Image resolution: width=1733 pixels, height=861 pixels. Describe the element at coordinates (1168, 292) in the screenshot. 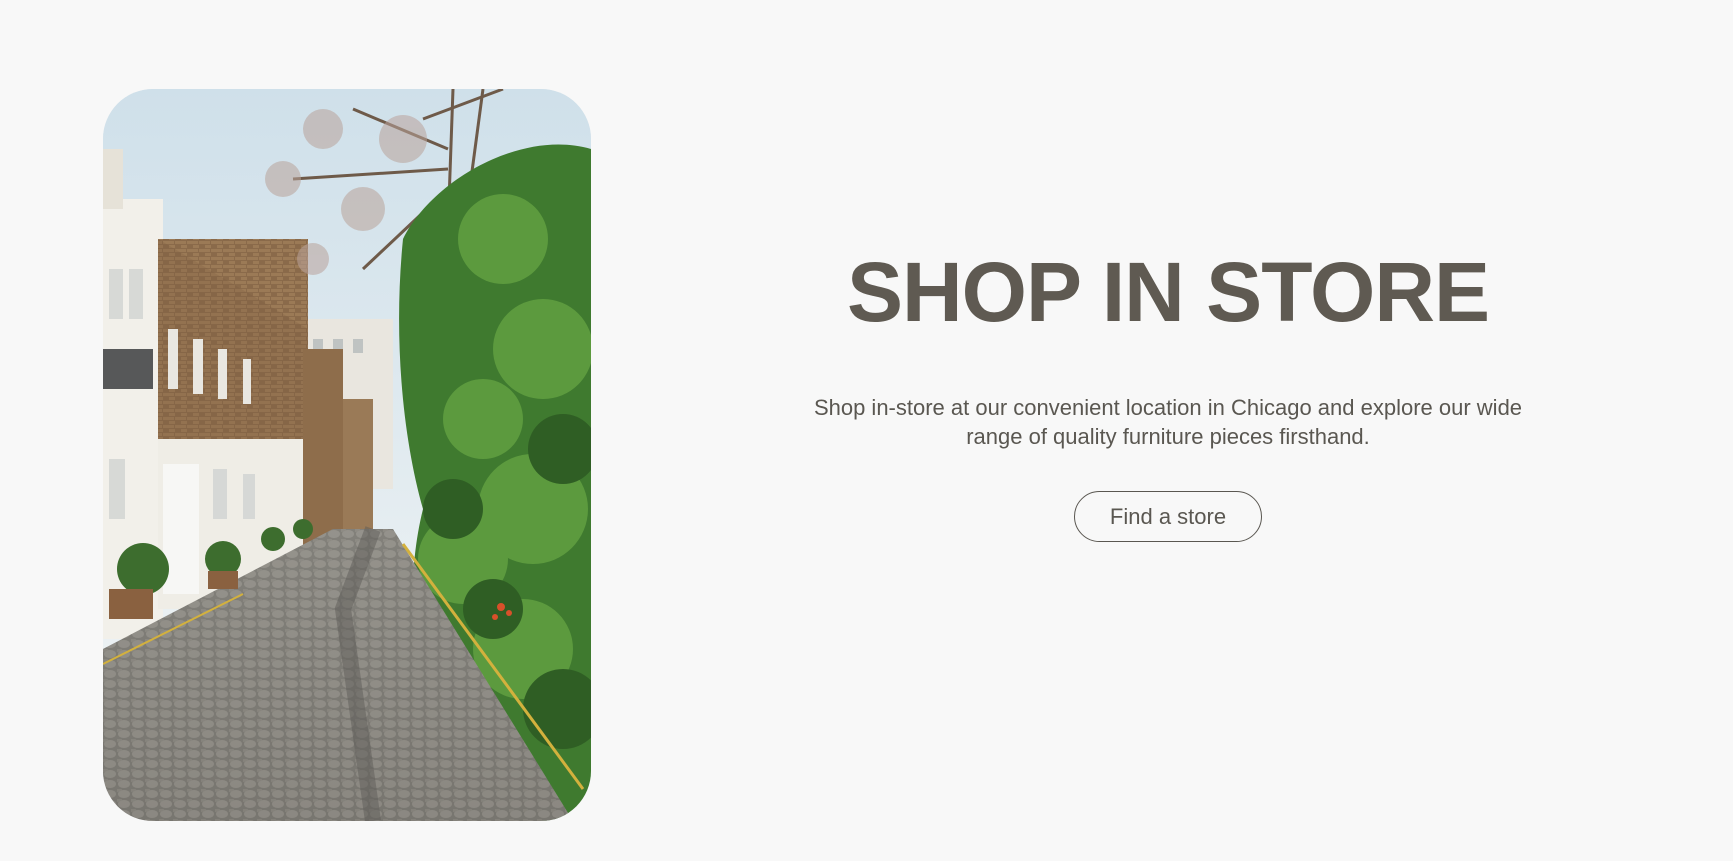

I see `section-title: SHOP IN STORE` at that location.